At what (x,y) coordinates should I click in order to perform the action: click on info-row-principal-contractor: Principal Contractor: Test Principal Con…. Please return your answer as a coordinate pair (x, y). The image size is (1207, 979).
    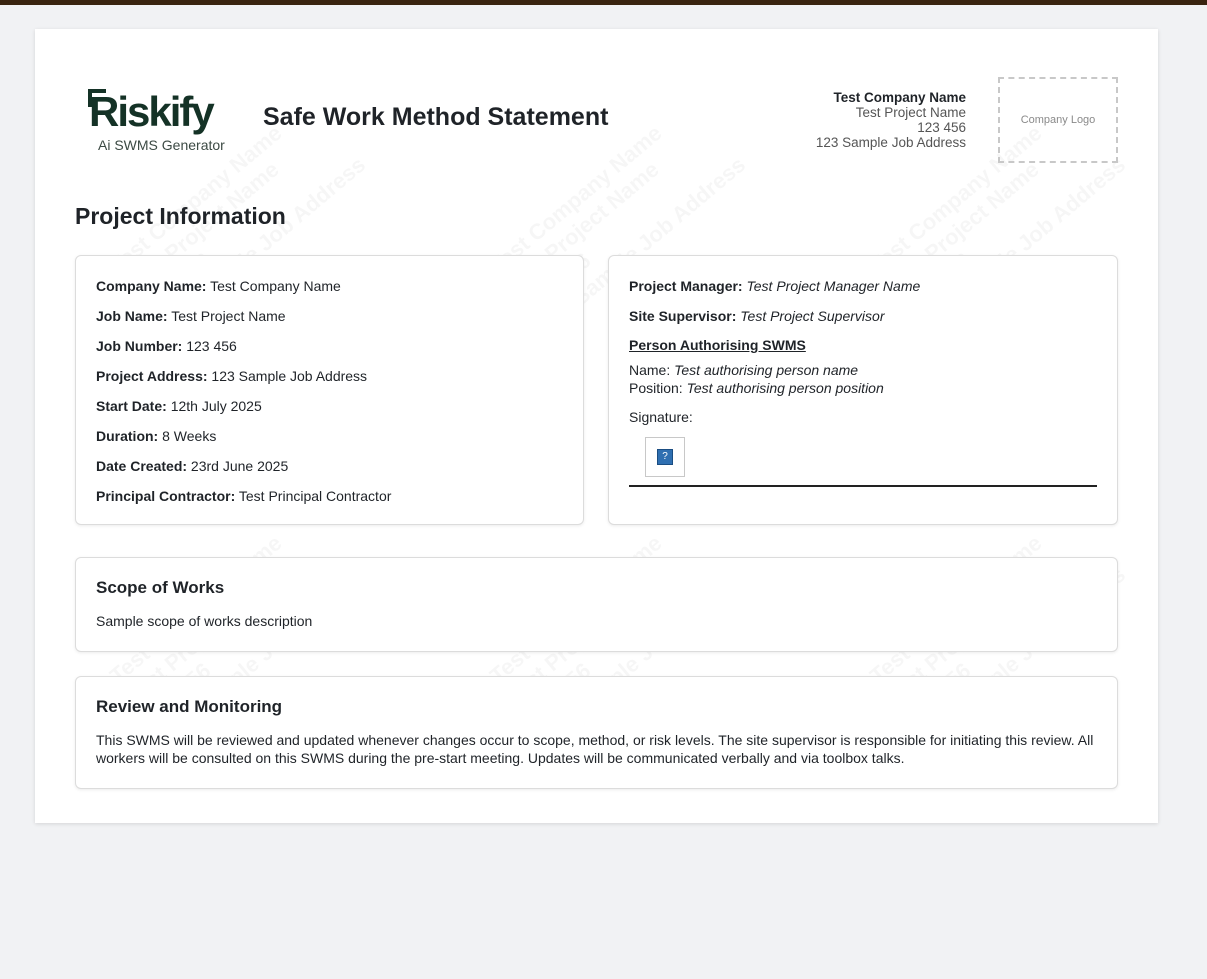
    Looking at the image, I should click on (244, 496).